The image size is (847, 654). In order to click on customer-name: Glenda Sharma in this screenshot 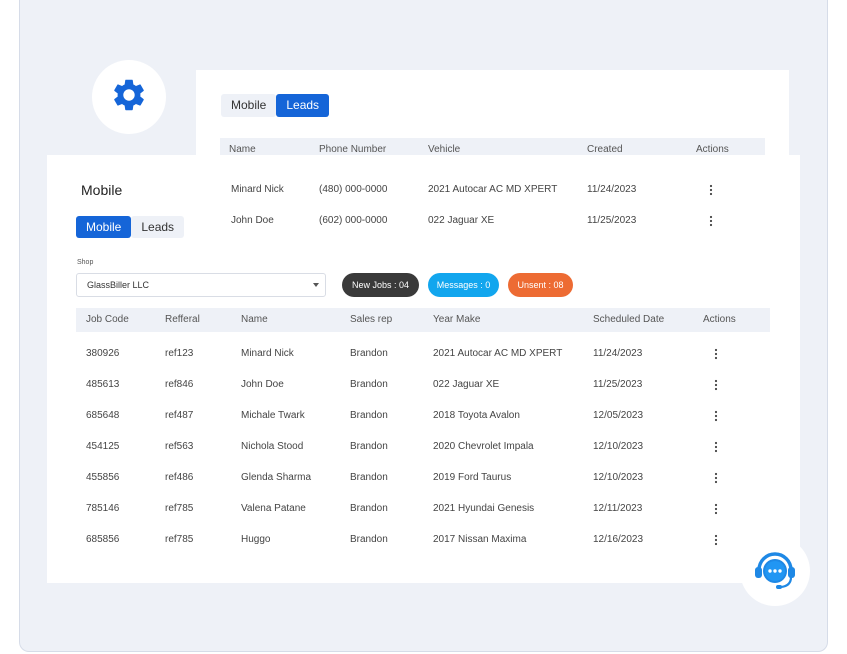, I will do `click(276, 477)`.